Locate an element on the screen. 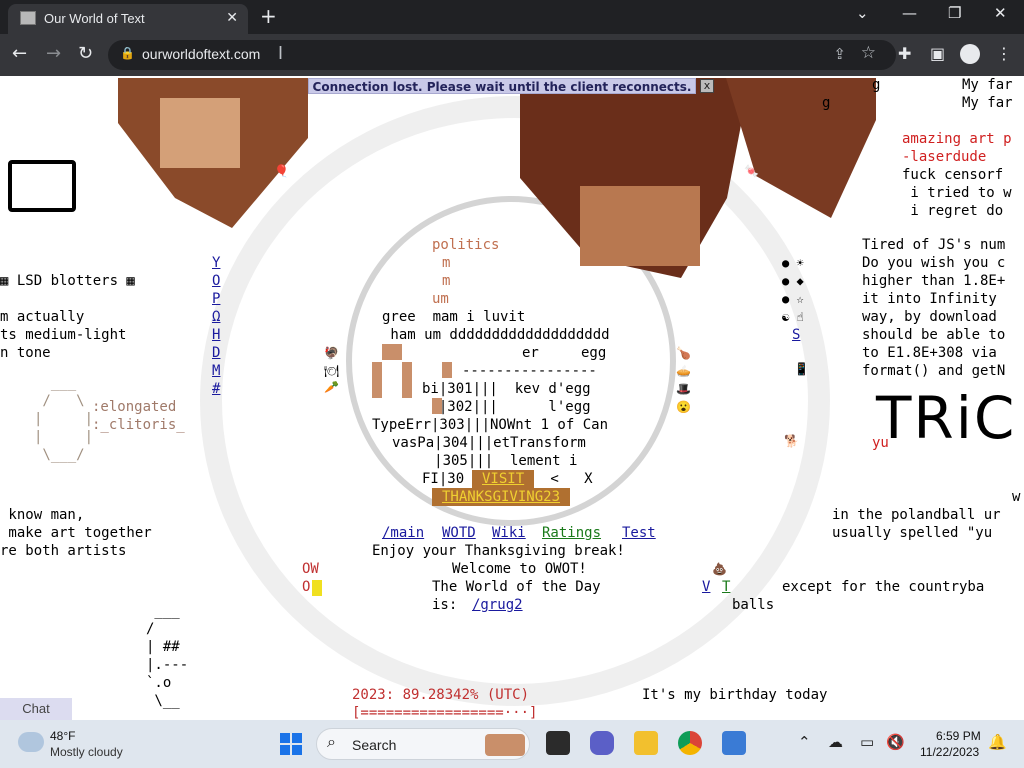  yinyang-icon: ☯ ☝ is located at coordinates (793, 317).